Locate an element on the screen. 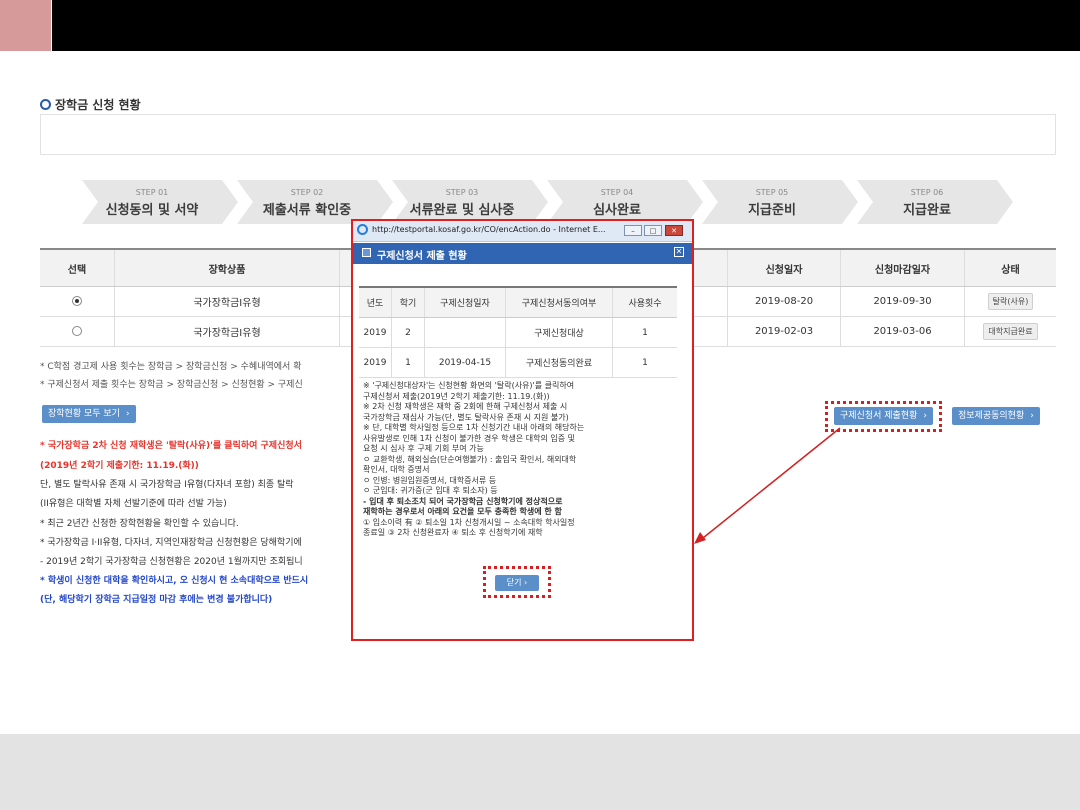  step-number: STEP 02 is located at coordinates (307, 192).